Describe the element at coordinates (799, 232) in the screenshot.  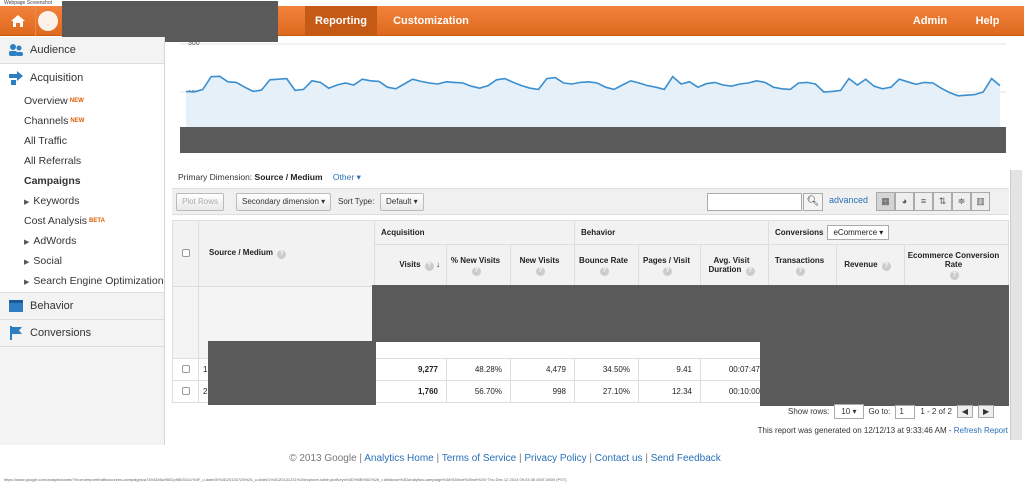
I see `conversions-label: Conversions` at that location.